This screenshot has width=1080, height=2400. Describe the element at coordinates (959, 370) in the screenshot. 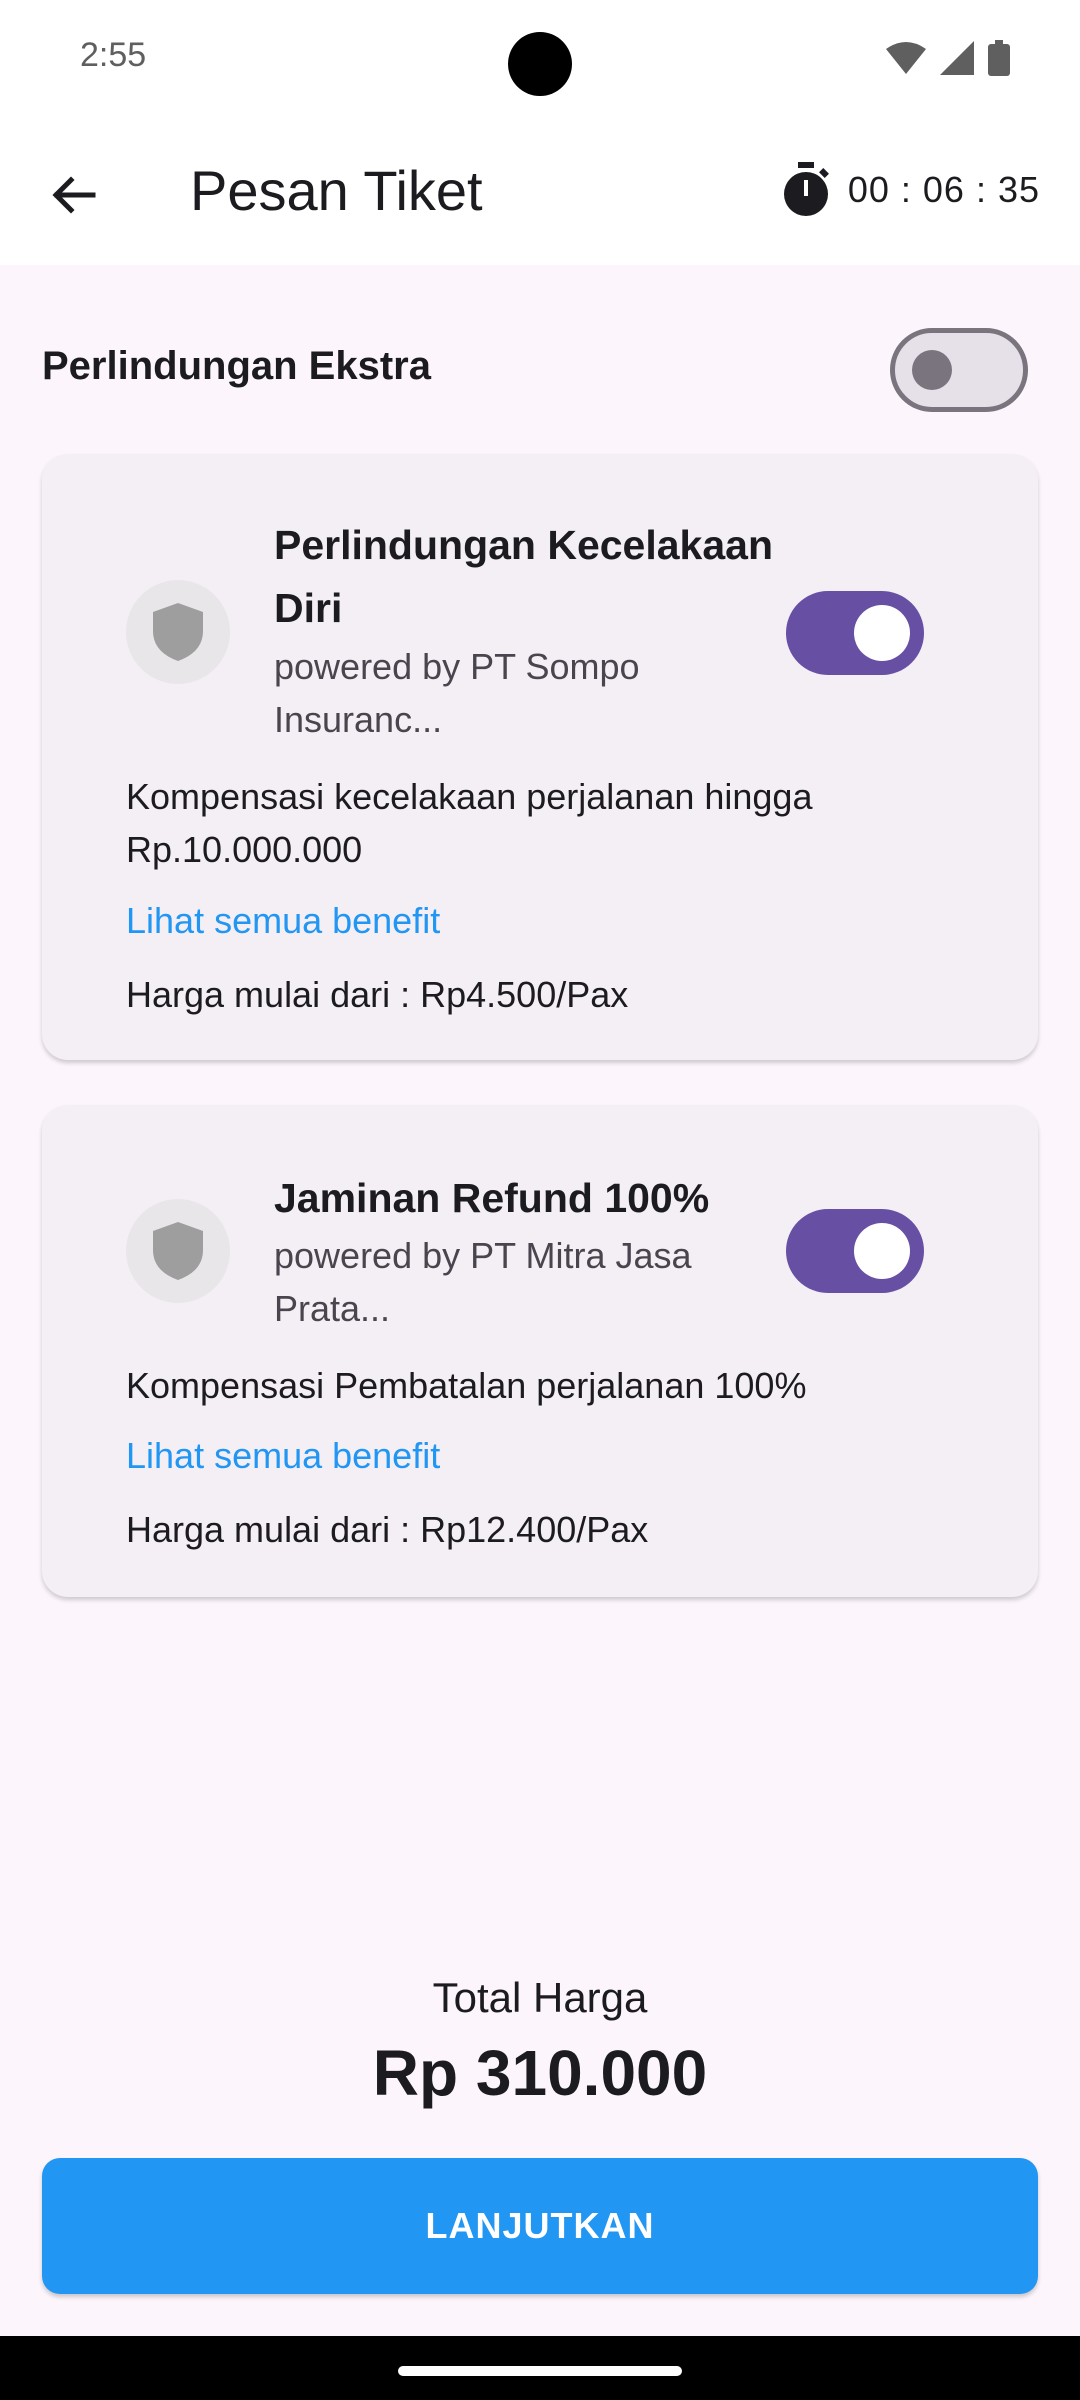

I see `extra-protection-toggle` at that location.